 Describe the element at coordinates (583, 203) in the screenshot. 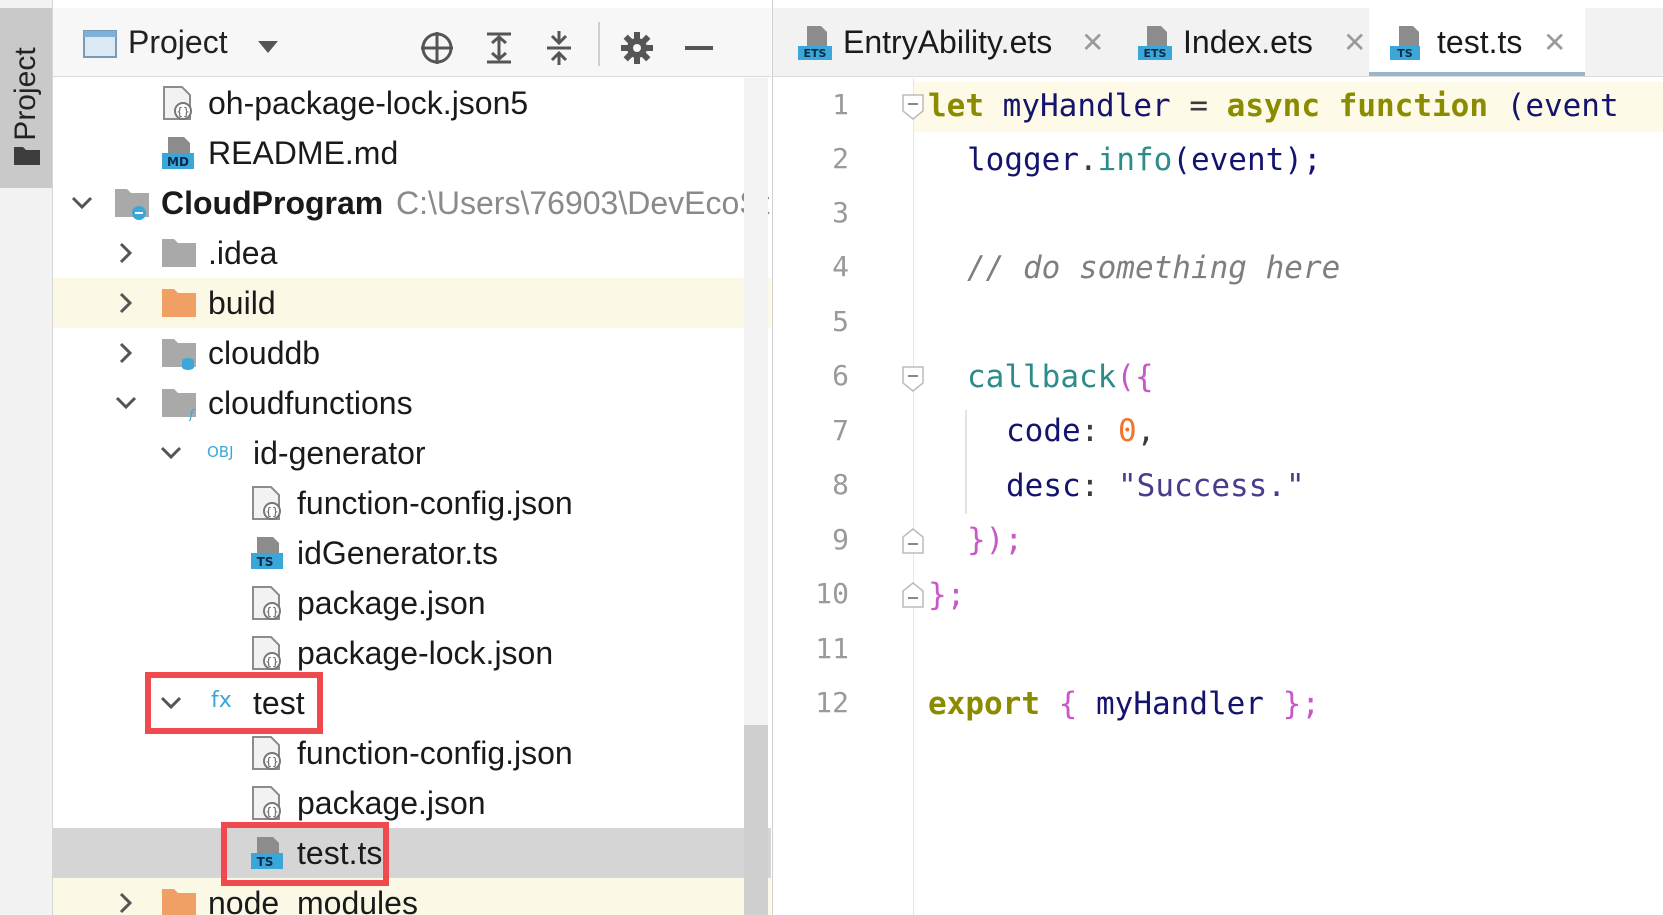

I see `module-path: C:\Users\76903\DevEcoStu` at that location.